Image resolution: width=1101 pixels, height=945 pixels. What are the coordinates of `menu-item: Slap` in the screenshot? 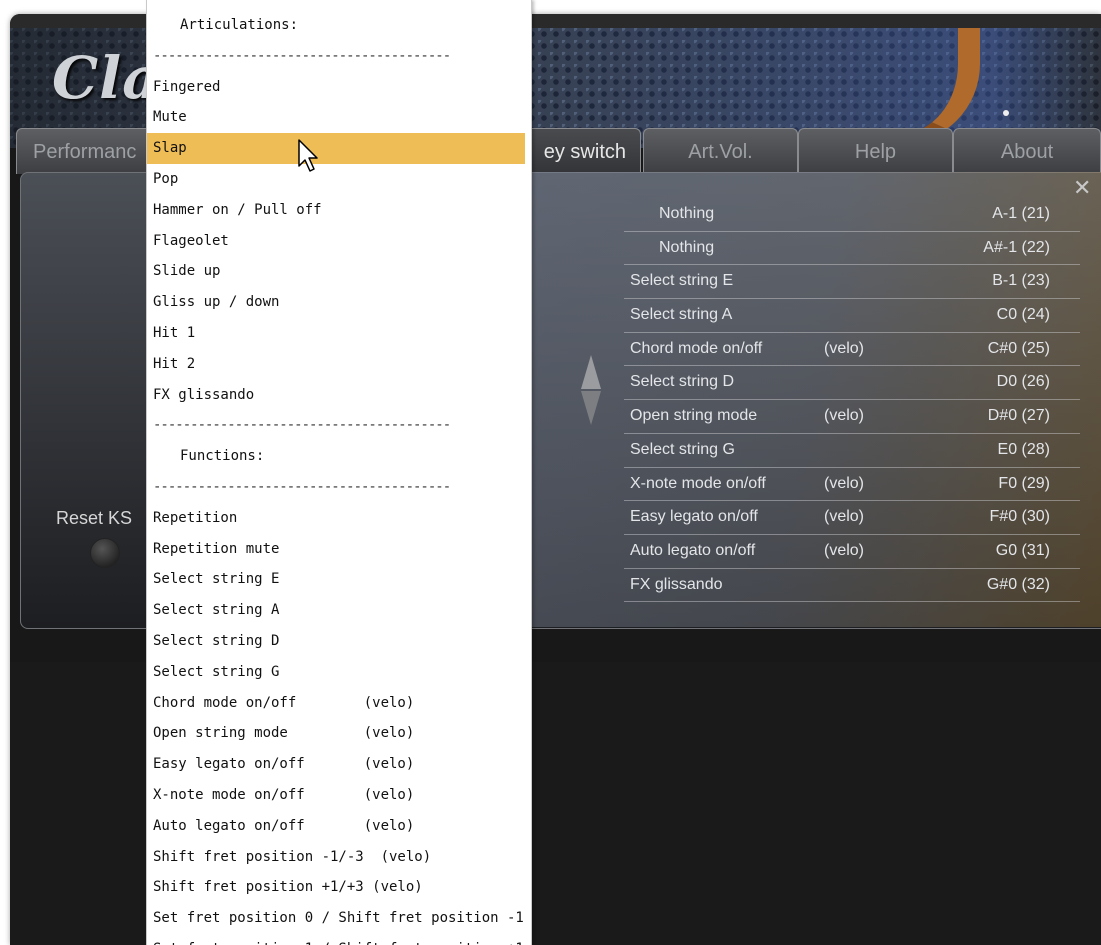 It's located at (336, 148).